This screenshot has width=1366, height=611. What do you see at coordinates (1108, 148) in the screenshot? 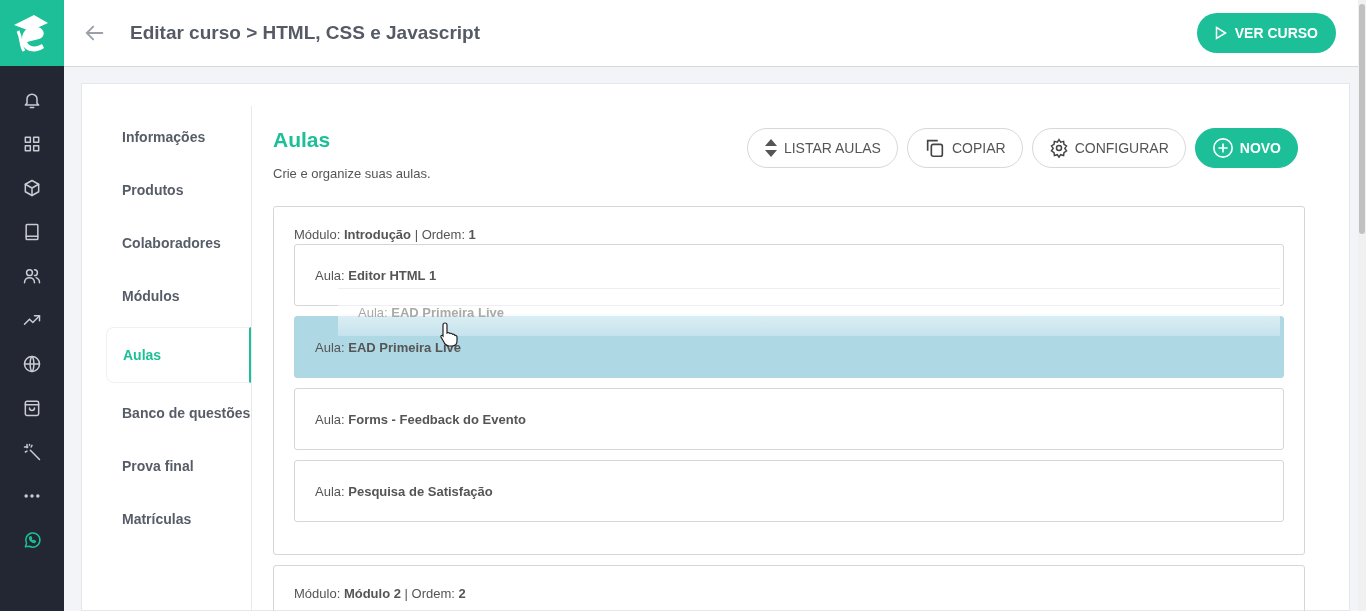
I see `configure-button: CONFIGURAR` at bounding box center [1108, 148].